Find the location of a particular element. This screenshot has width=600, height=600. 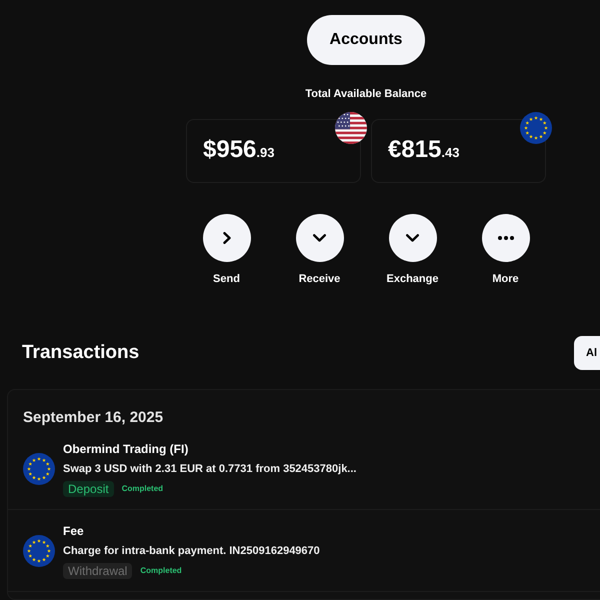

action-label: Send is located at coordinates (226, 279).